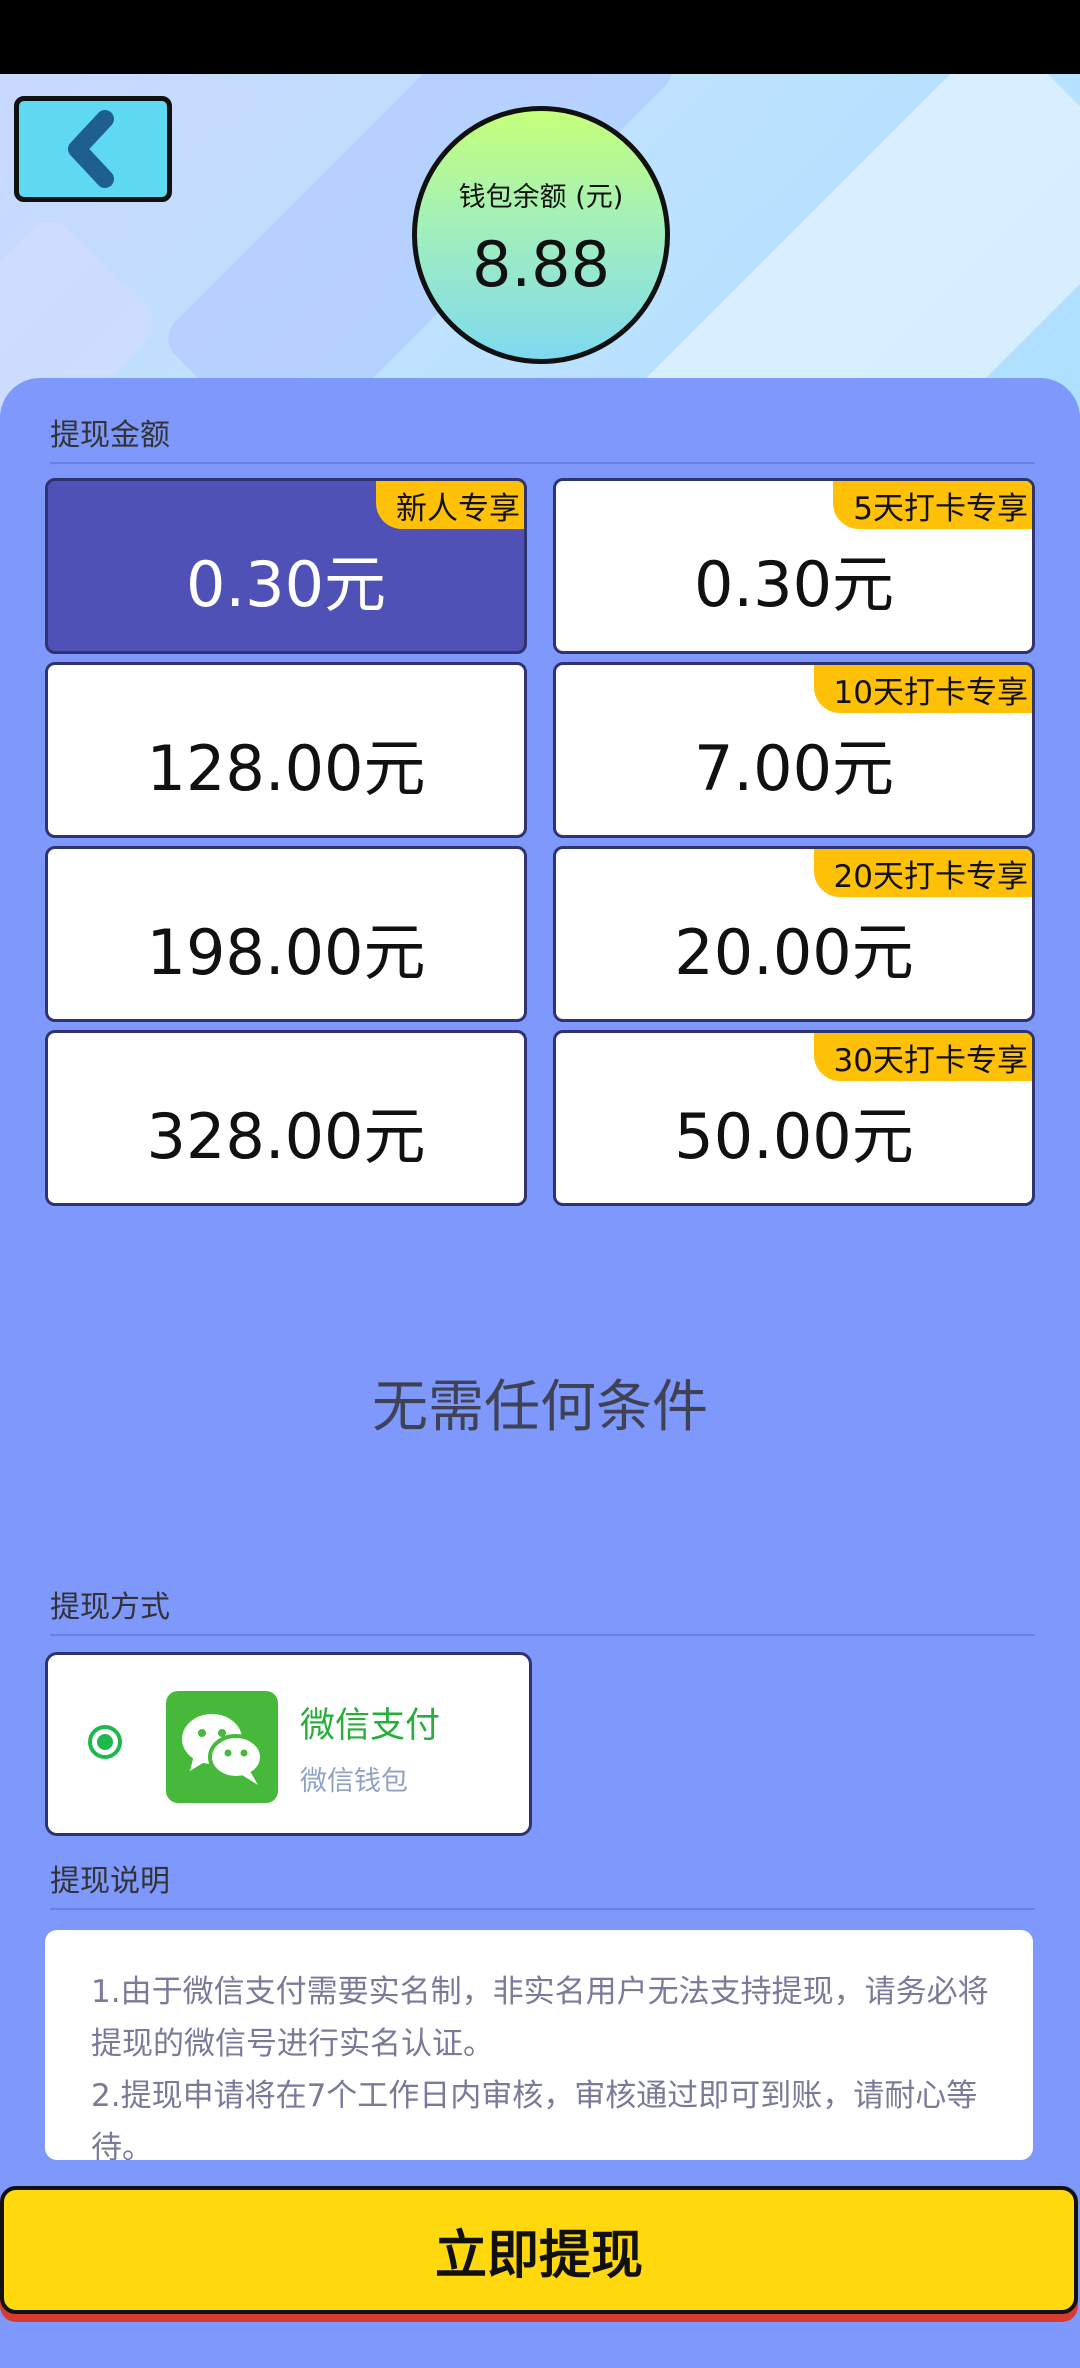 This screenshot has width=1080, height=2368. Describe the element at coordinates (922, 1057) in the screenshot. I see `amount-badge: 30天打卡专享` at that location.